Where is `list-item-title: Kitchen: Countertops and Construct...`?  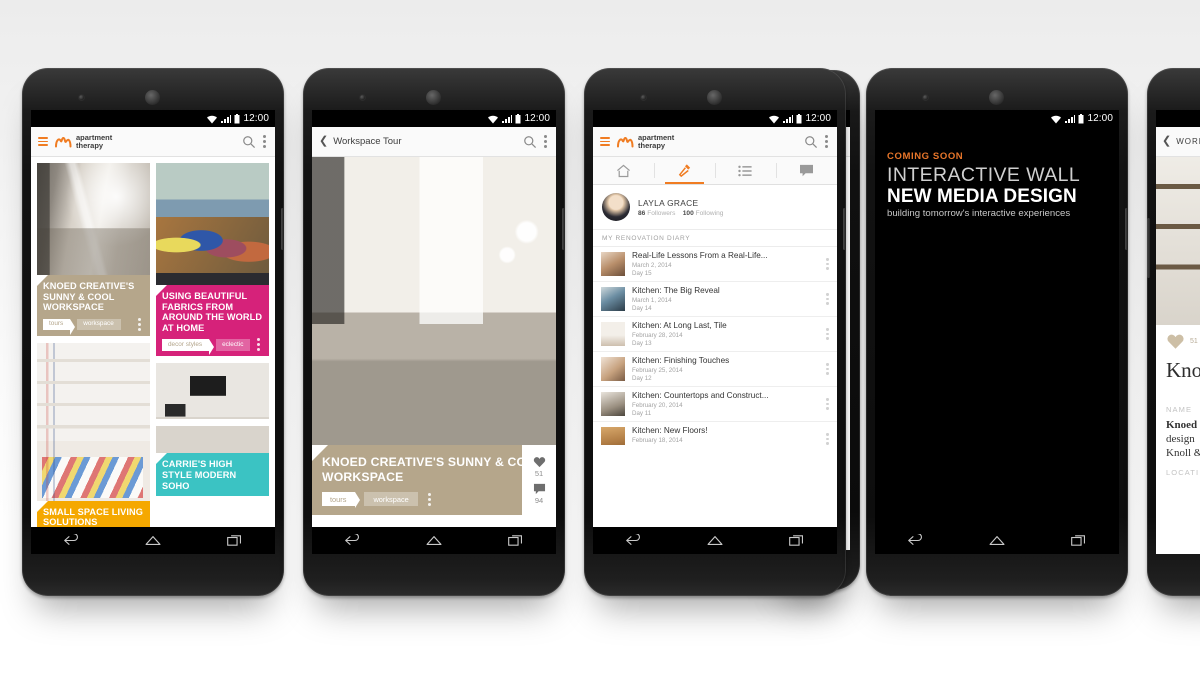 list-item-title: Kitchen: Countertops and Construct... is located at coordinates (700, 395).